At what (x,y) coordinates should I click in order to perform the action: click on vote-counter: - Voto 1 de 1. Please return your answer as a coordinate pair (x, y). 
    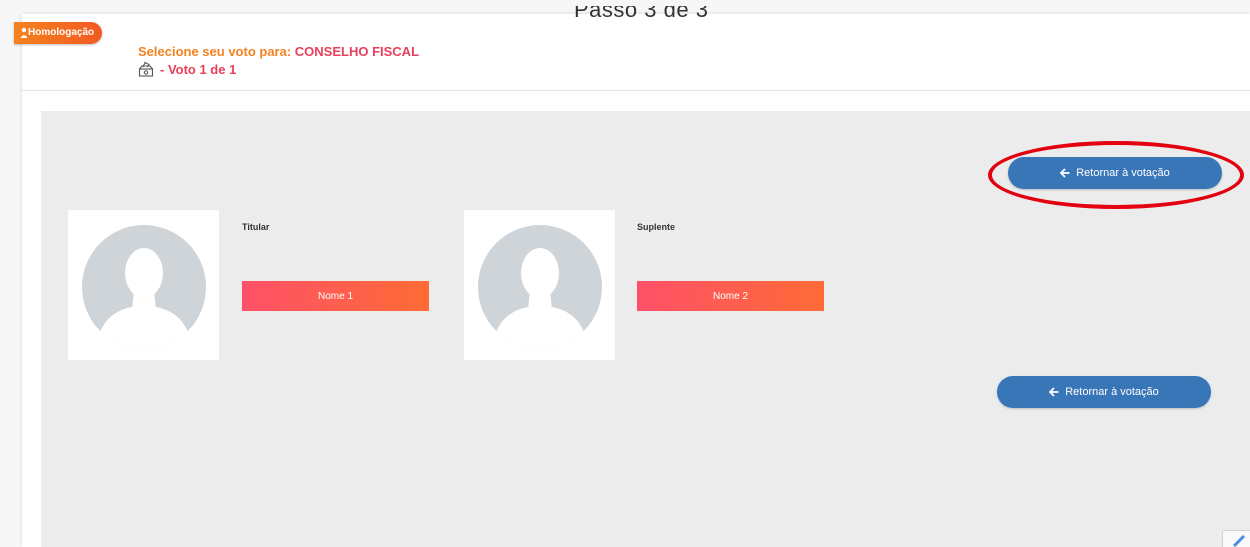
    Looking at the image, I should click on (198, 69).